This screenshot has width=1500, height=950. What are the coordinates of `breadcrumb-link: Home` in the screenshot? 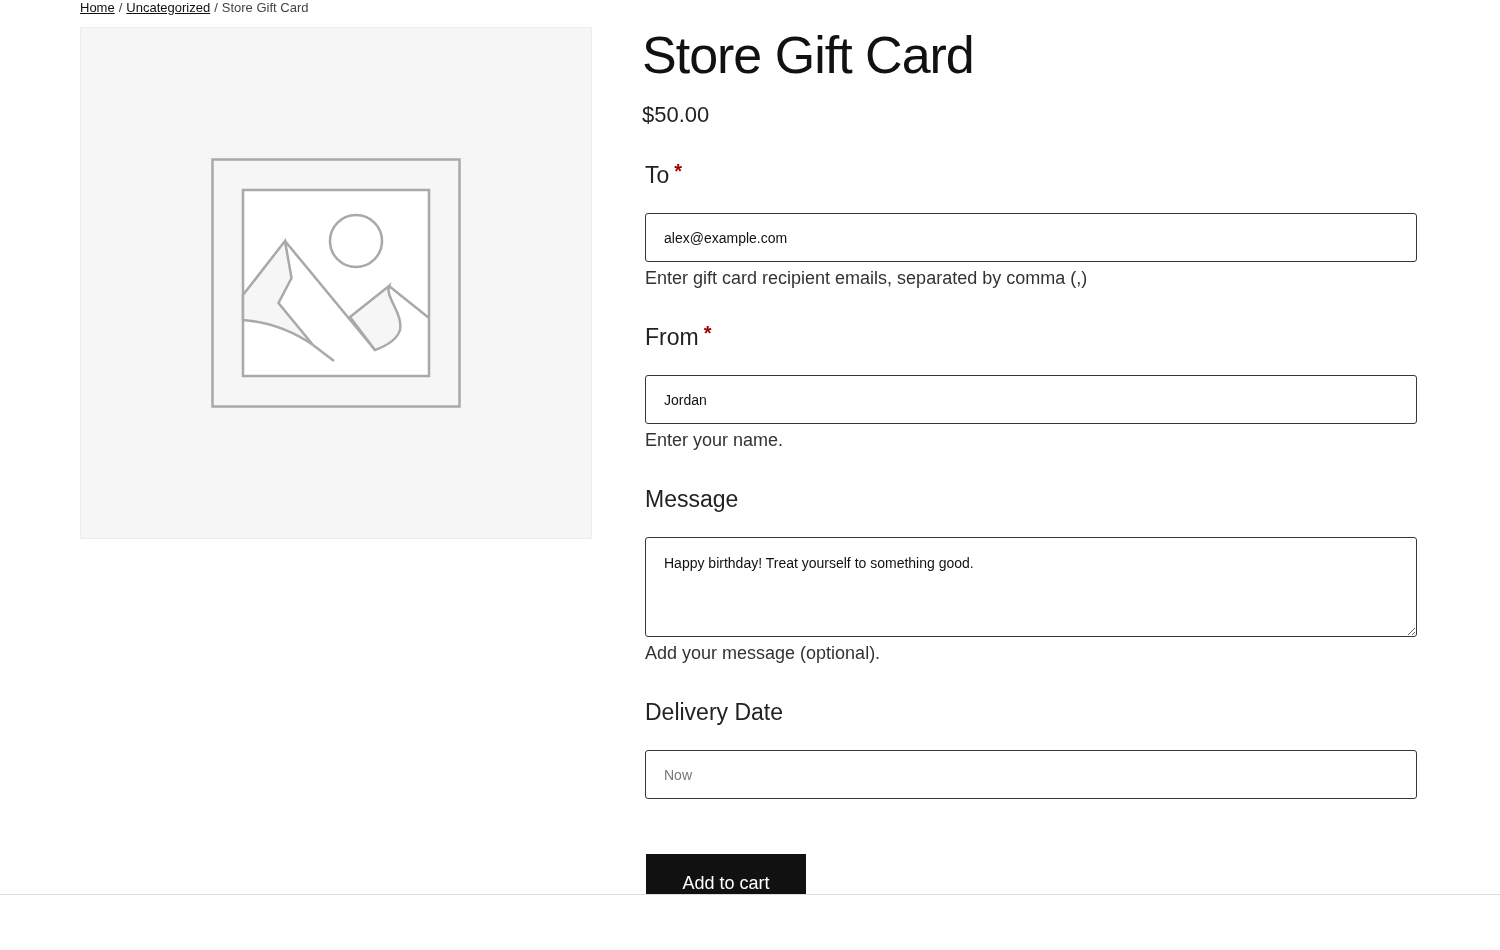 It's located at (97, 8).